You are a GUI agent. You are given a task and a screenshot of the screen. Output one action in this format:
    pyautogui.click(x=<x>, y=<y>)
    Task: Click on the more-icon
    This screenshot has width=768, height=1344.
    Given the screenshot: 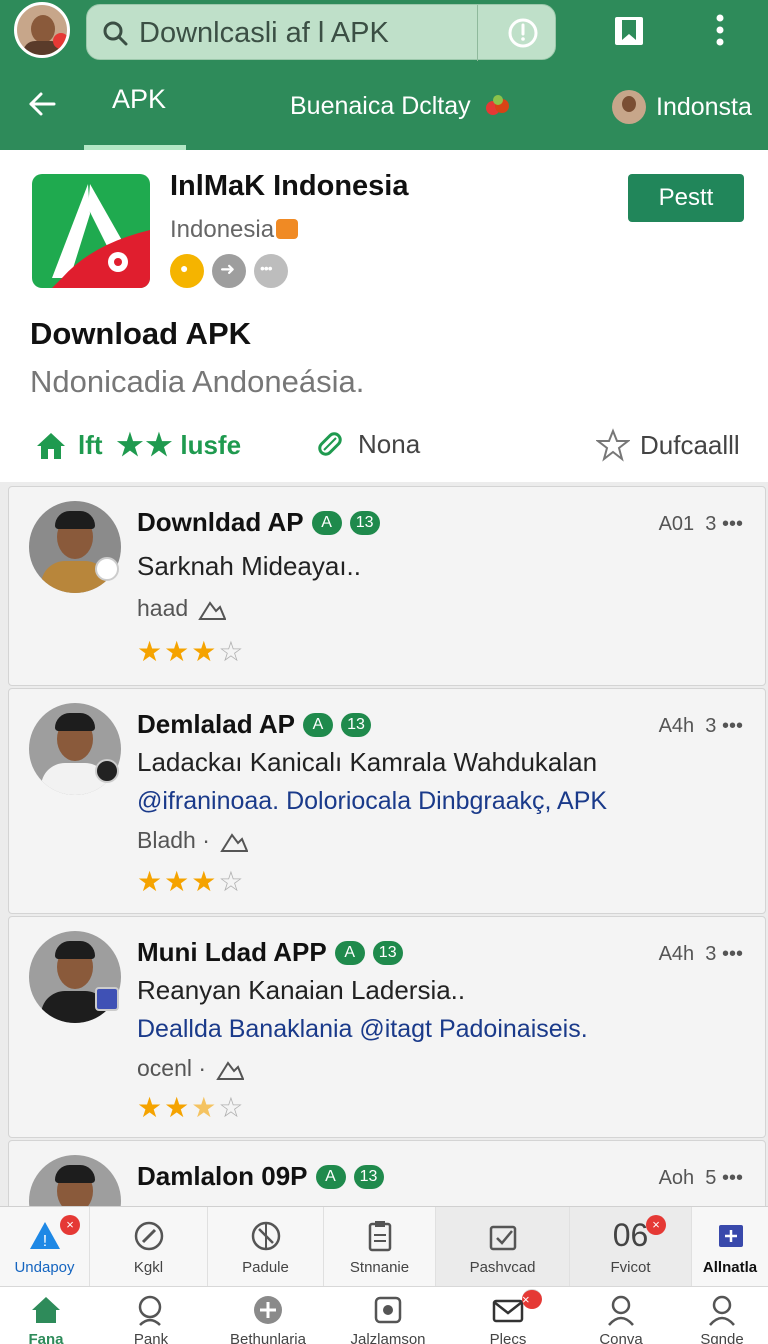 What is the action you would take?
    pyautogui.click(x=271, y=271)
    